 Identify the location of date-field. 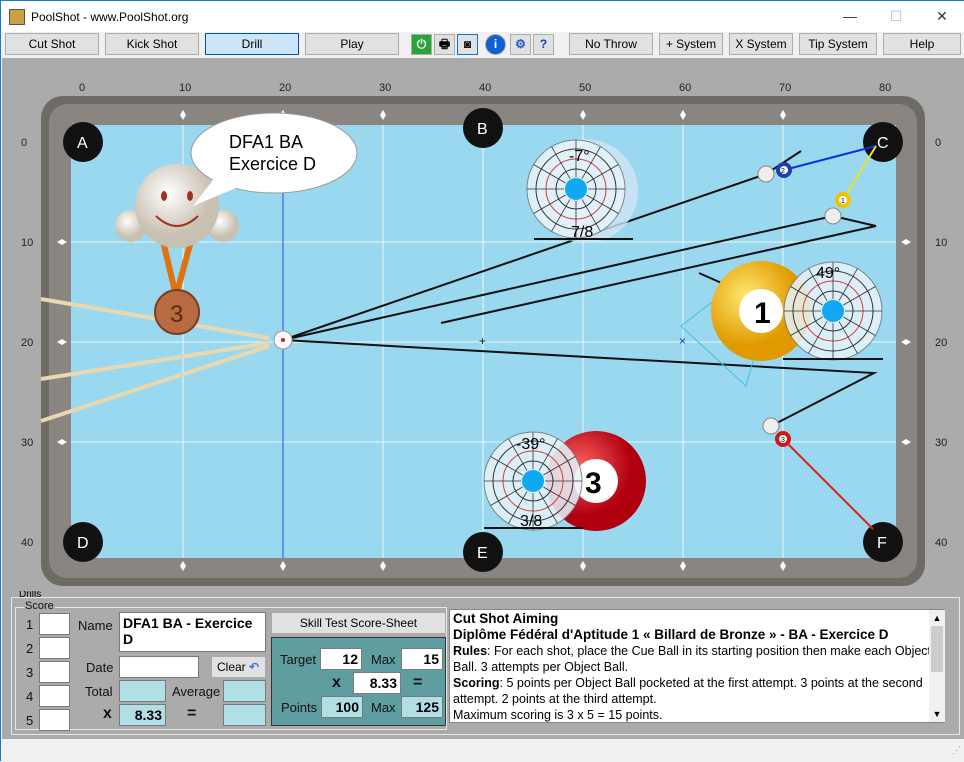
(159, 667).